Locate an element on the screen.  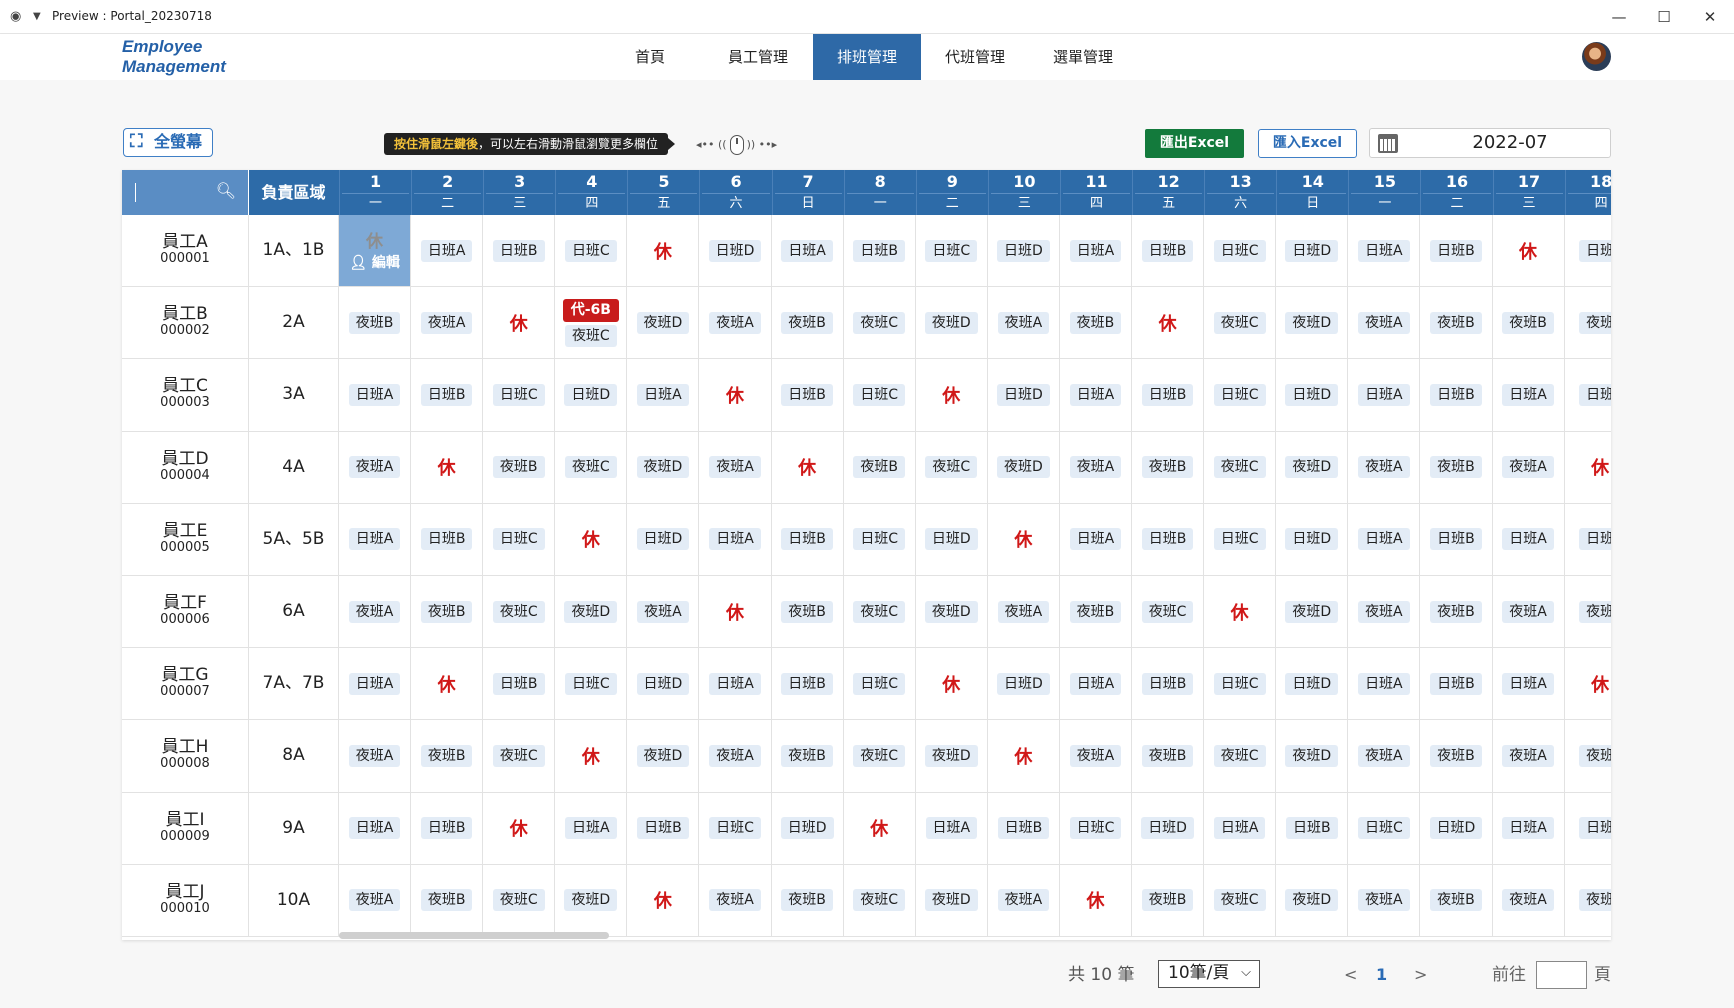
nav-substitute-management: 代班管理 is located at coordinates (975, 57).